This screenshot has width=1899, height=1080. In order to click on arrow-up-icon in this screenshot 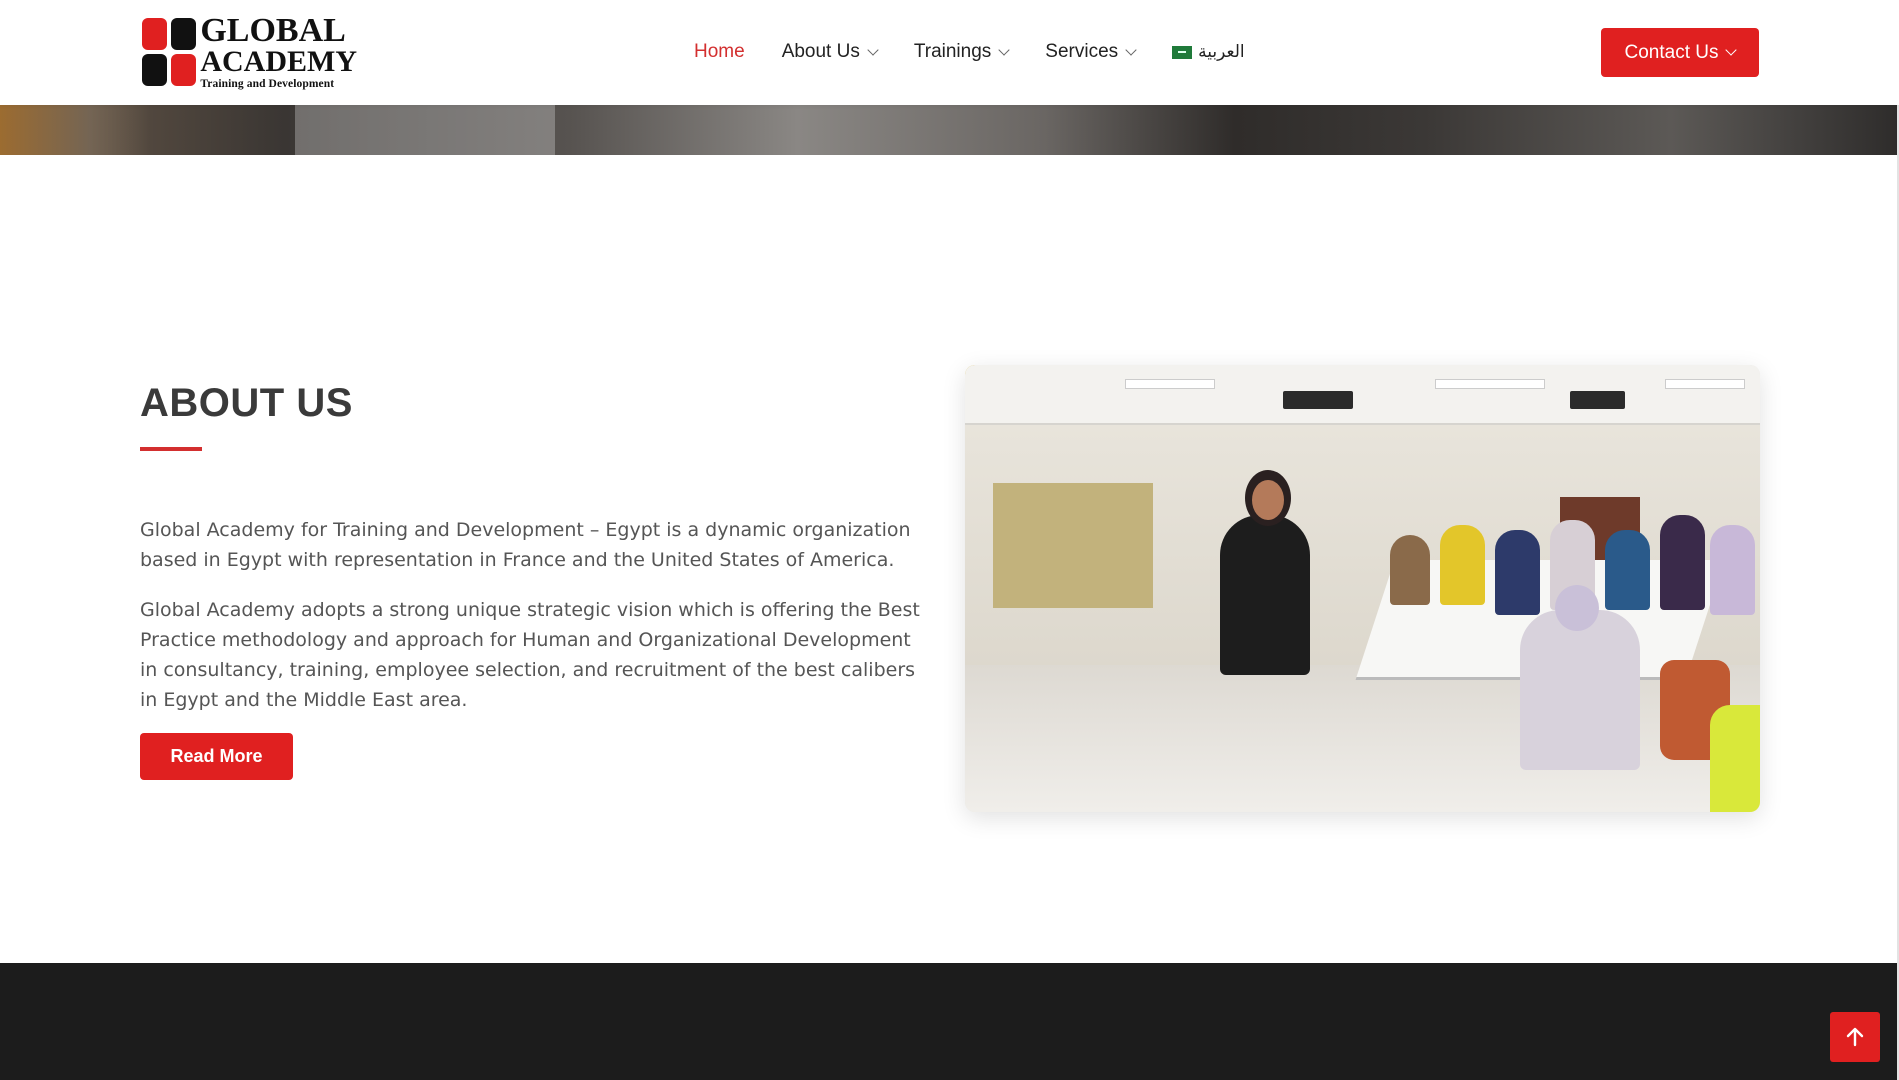, I will do `click(1855, 1037)`.